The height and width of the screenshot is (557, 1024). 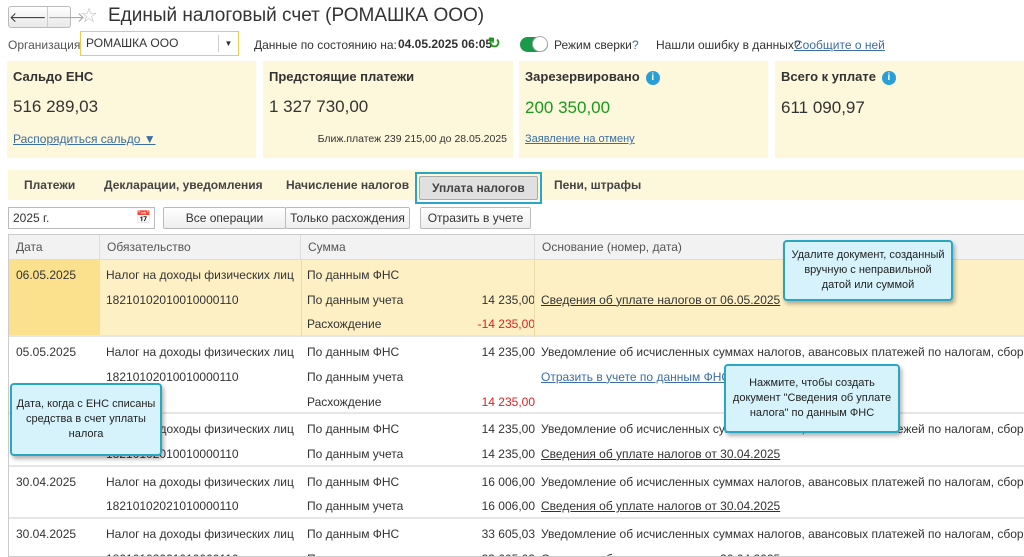 I want to click on card-title: Предстоящие платежи, so click(x=342, y=76).